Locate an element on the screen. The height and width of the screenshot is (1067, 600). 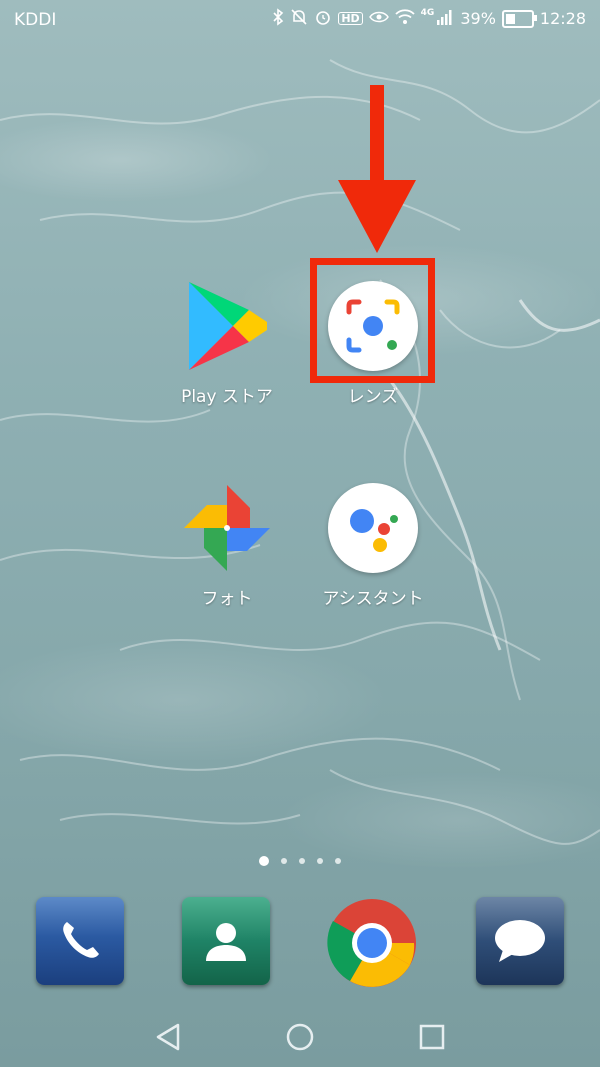
messages-icon is located at coordinates (520, 941).